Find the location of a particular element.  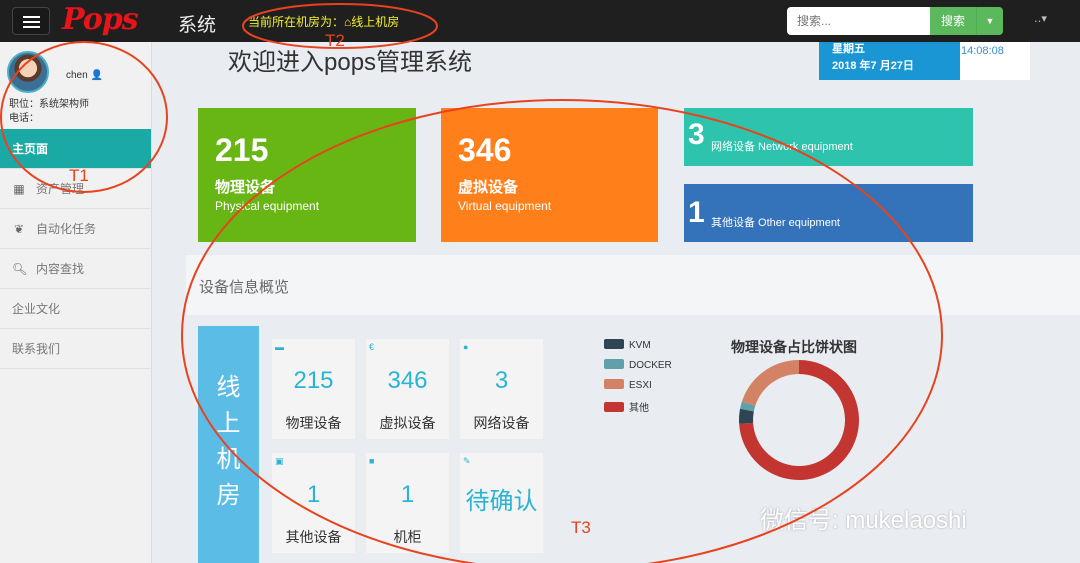

stat-card: €346 虚拟设备 is located at coordinates (407, 389).